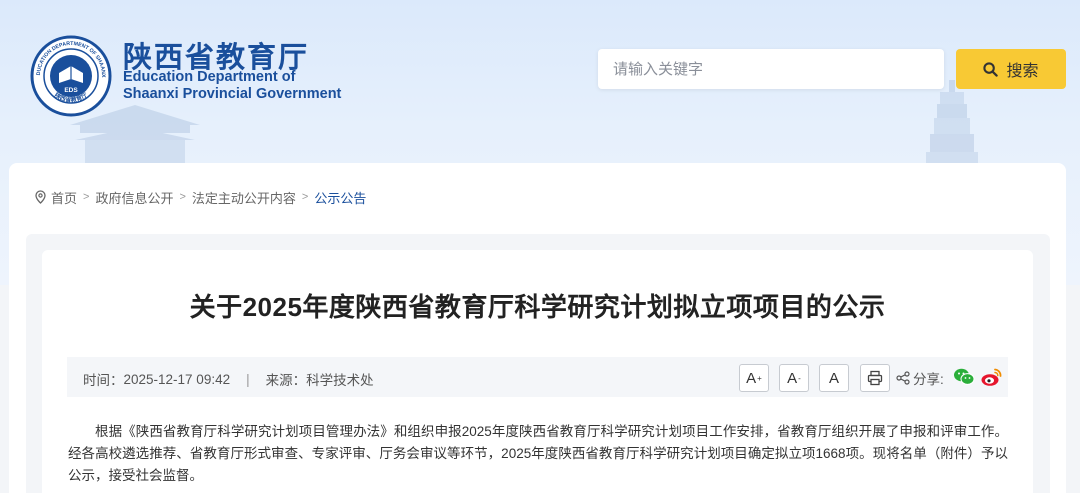  I want to click on search-button: 搜索, so click(1011, 69).